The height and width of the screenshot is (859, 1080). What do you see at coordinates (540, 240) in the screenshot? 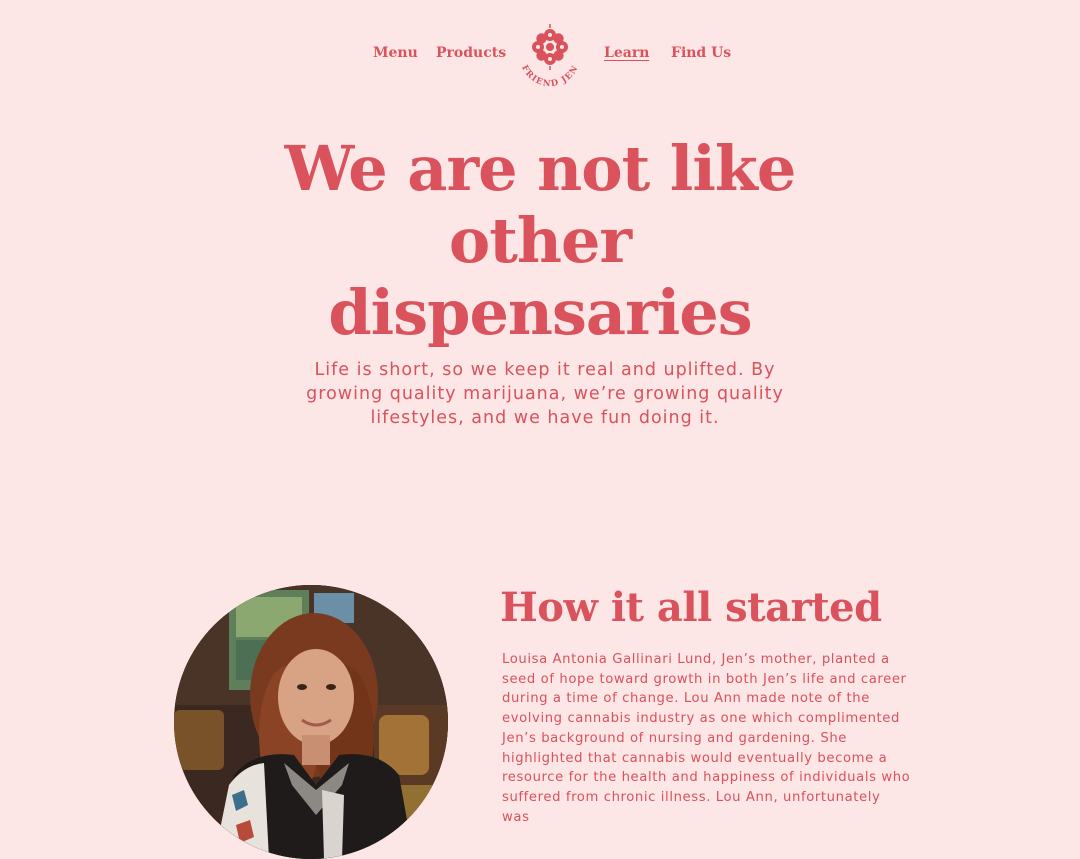
I see `hero-title: We are not like other dispensaries` at bounding box center [540, 240].